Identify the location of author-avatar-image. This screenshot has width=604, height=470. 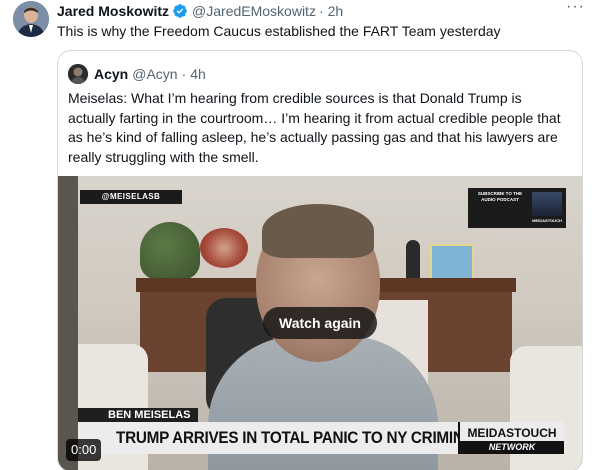
(31, 19).